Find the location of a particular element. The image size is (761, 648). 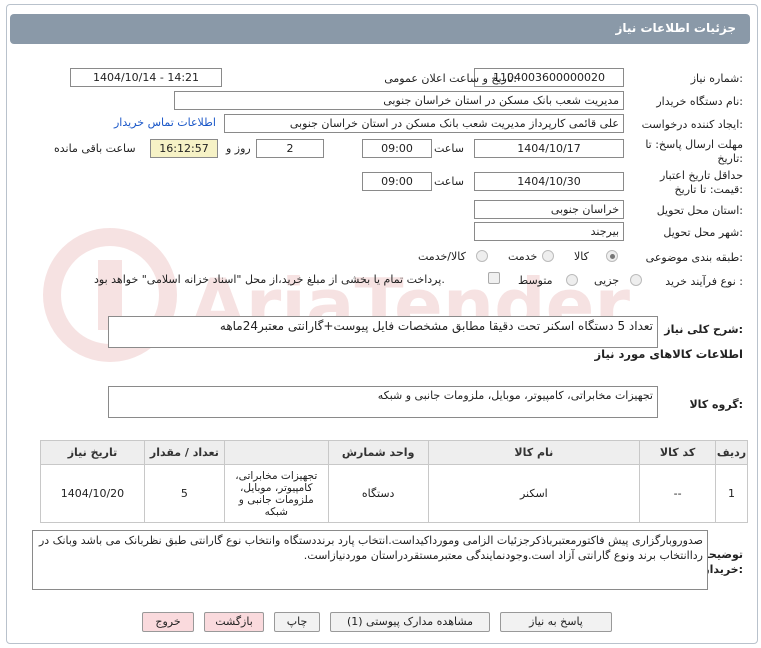

days-field: 2 is located at coordinates (290, 148).